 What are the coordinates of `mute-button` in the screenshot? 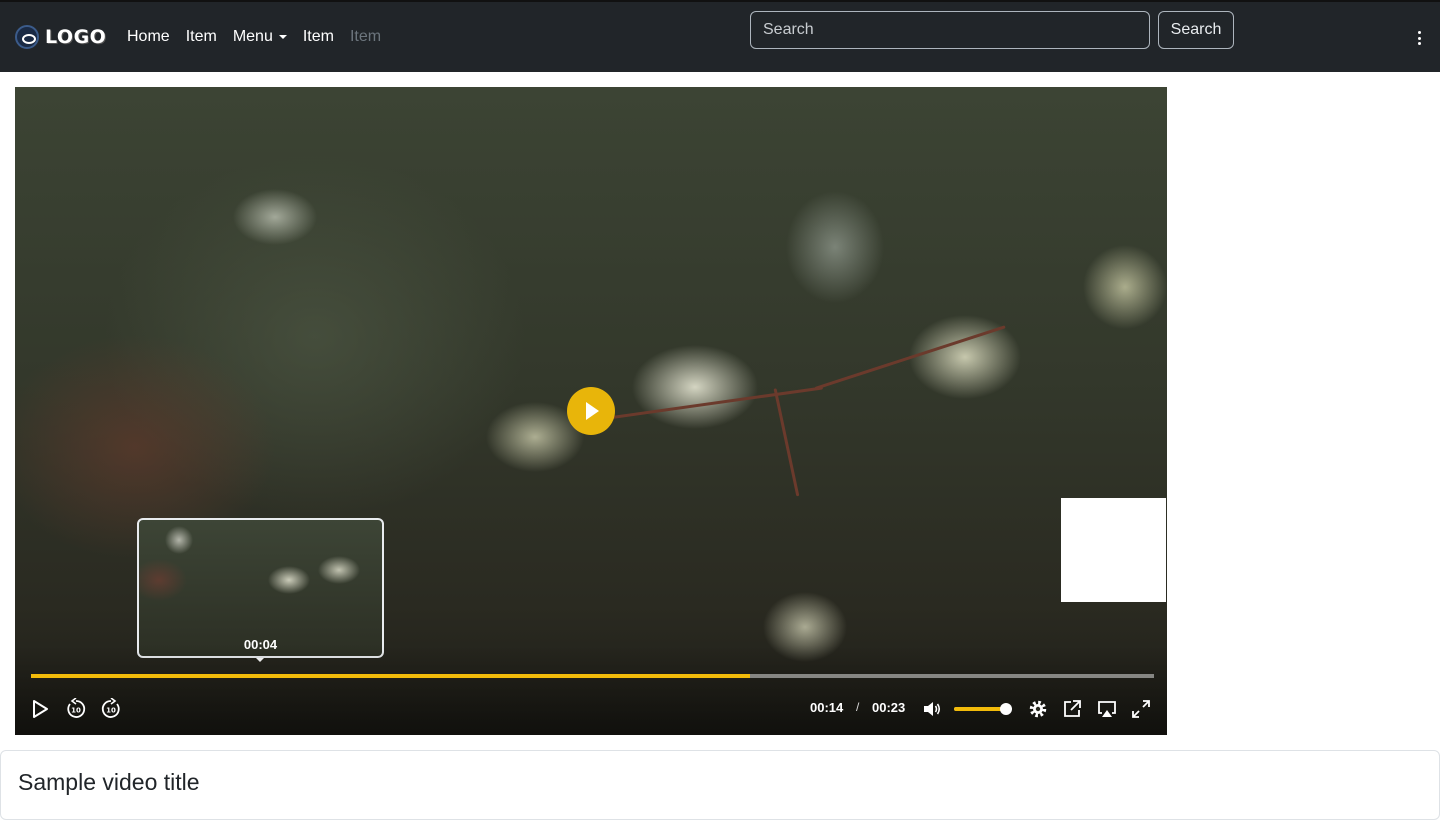 It's located at (932, 709).